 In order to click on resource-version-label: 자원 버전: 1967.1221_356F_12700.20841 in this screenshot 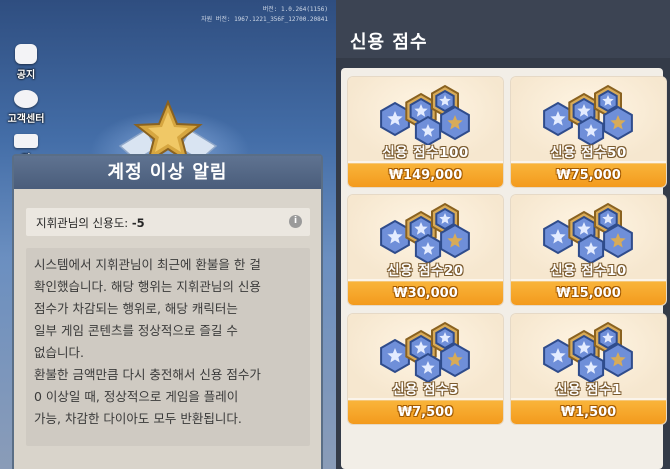, I will do `click(264, 19)`.